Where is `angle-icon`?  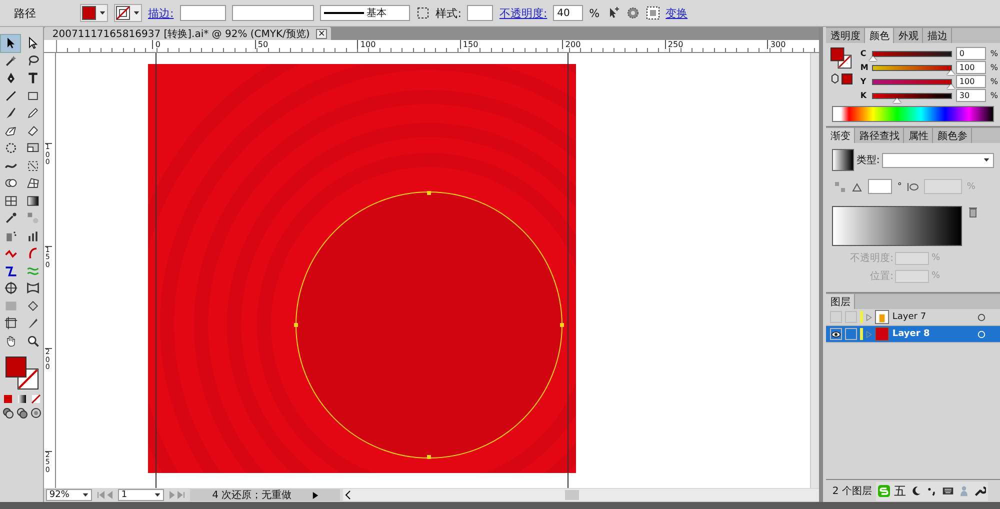 angle-icon is located at coordinates (857, 186).